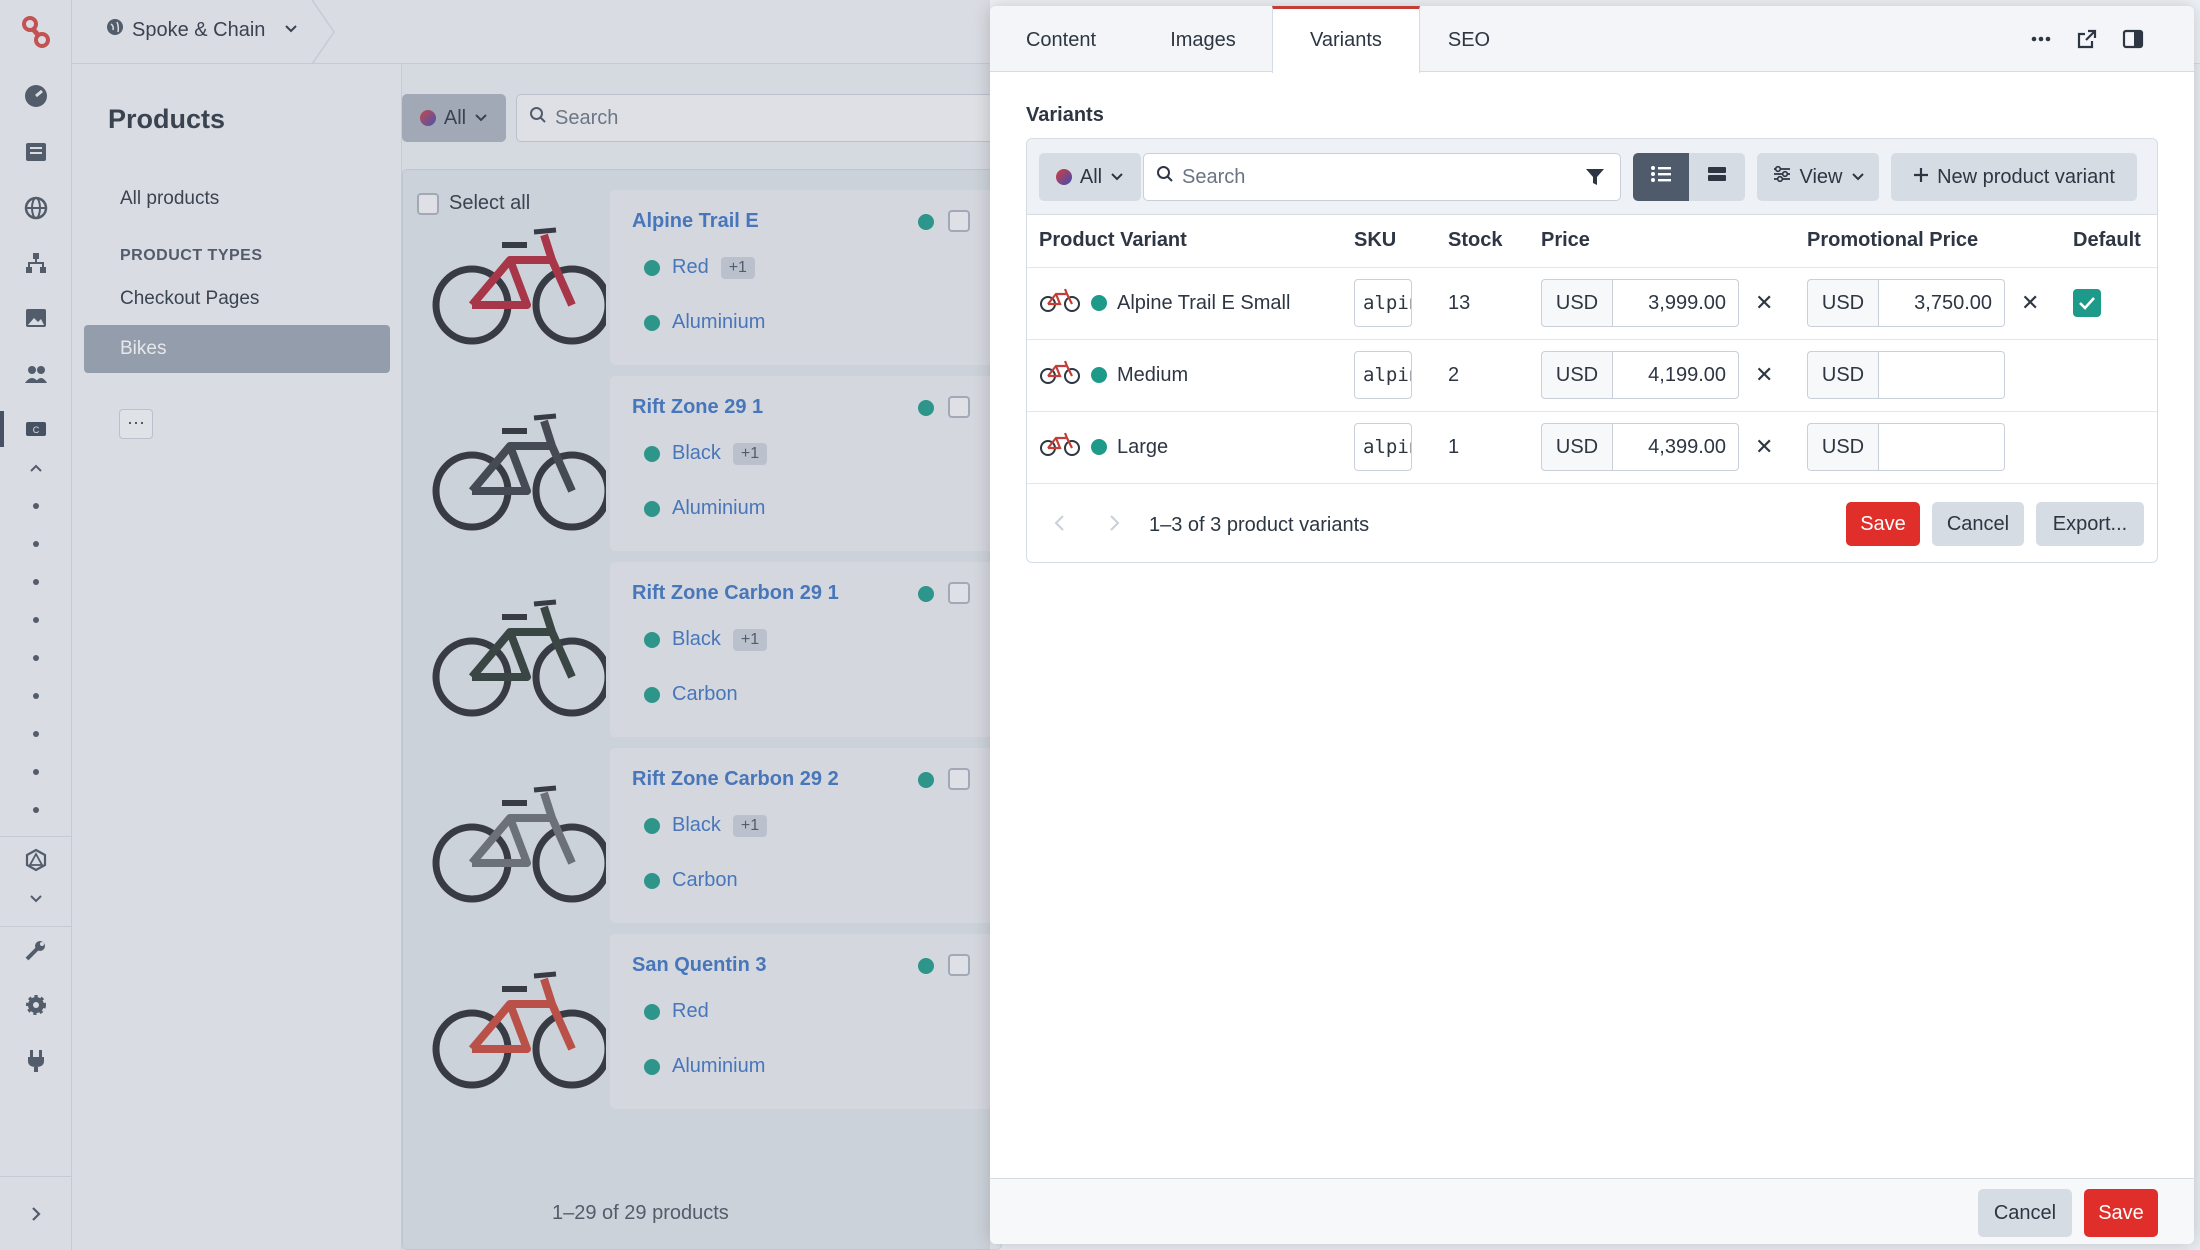  I want to click on more-button: ···, so click(136, 424).